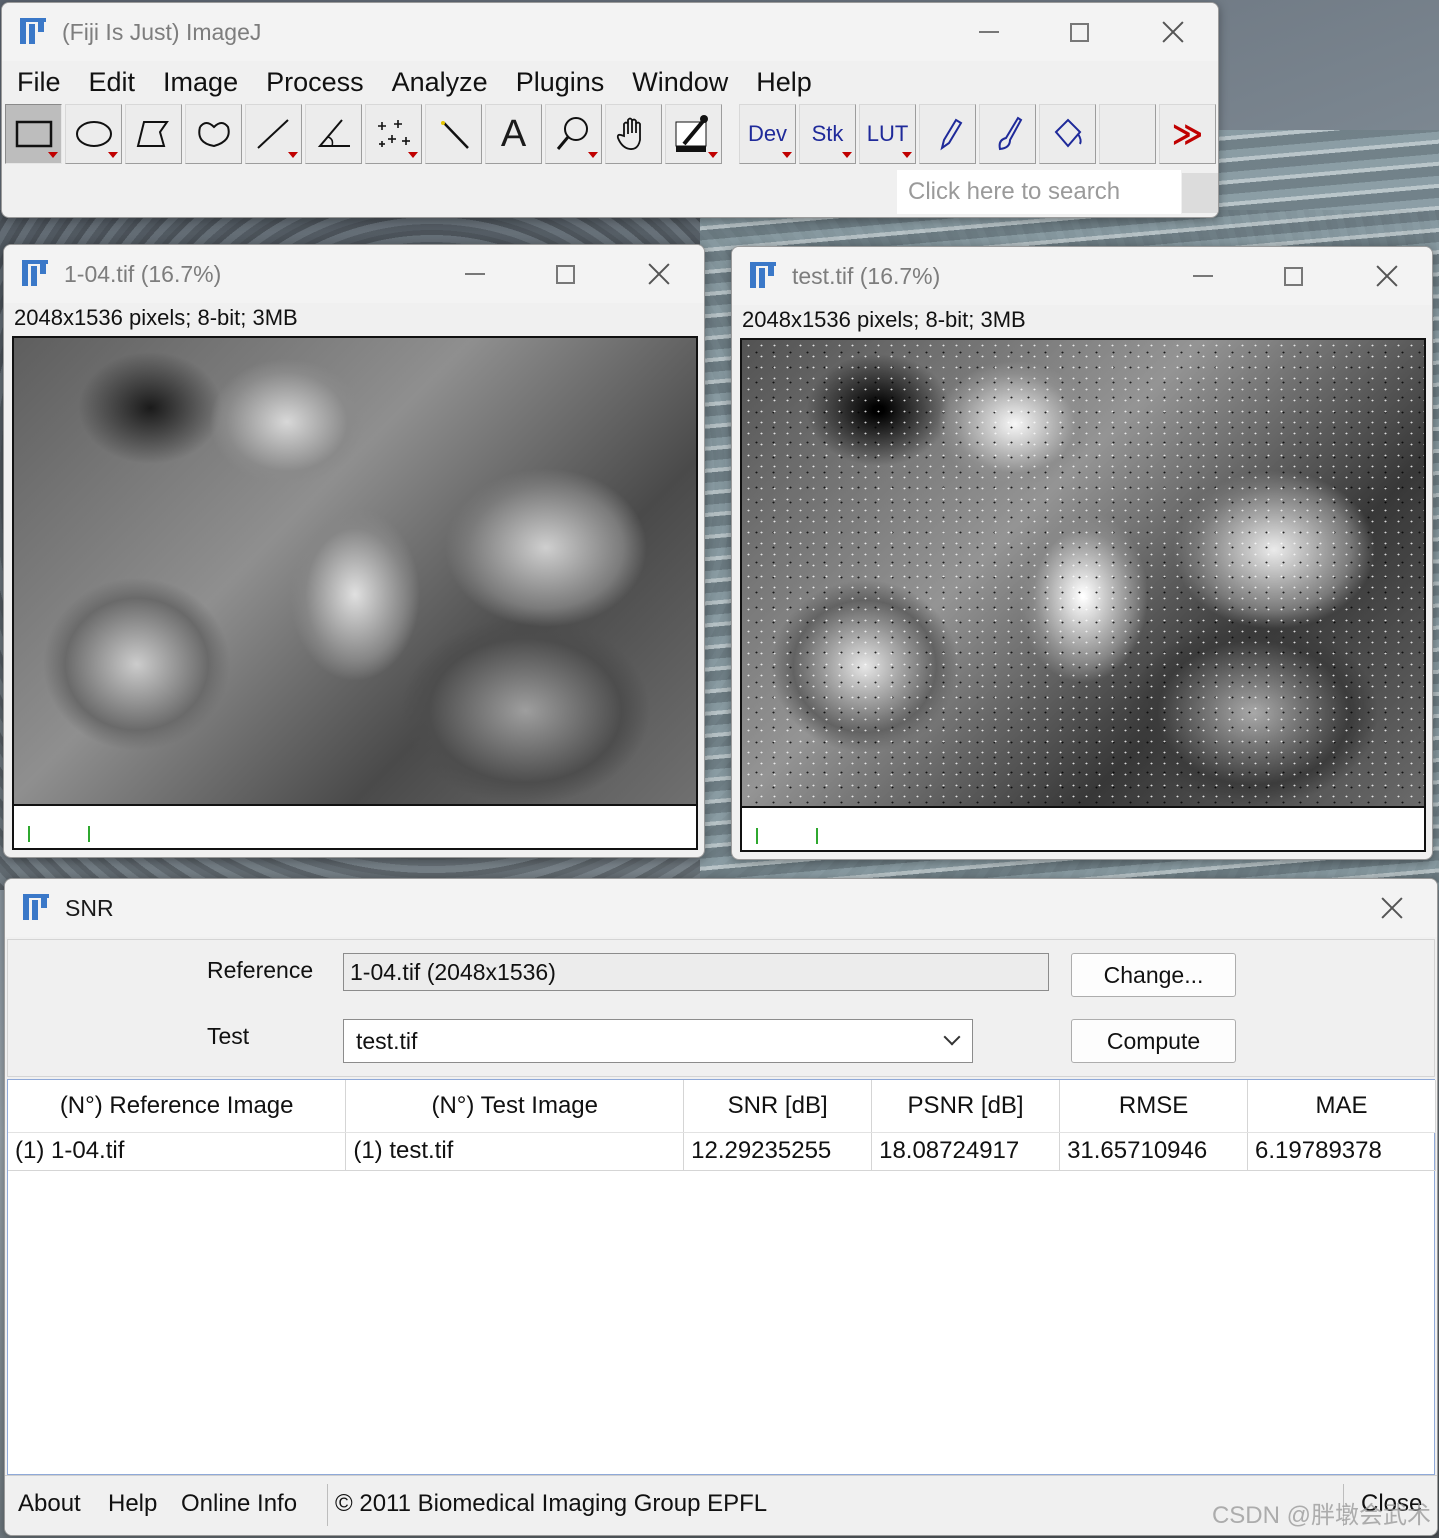 Image resolution: width=1439 pixels, height=1538 pixels. What do you see at coordinates (680, 82) in the screenshot?
I see `menu-window: Window` at bounding box center [680, 82].